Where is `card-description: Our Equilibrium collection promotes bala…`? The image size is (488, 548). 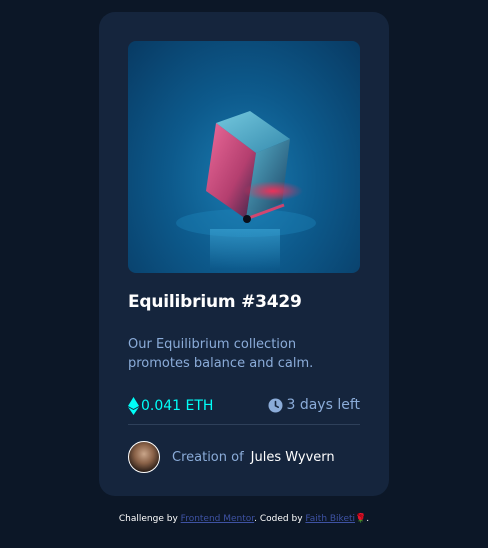 card-description: Our Equilibrium collection promotes bala… is located at coordinates (221, 354).